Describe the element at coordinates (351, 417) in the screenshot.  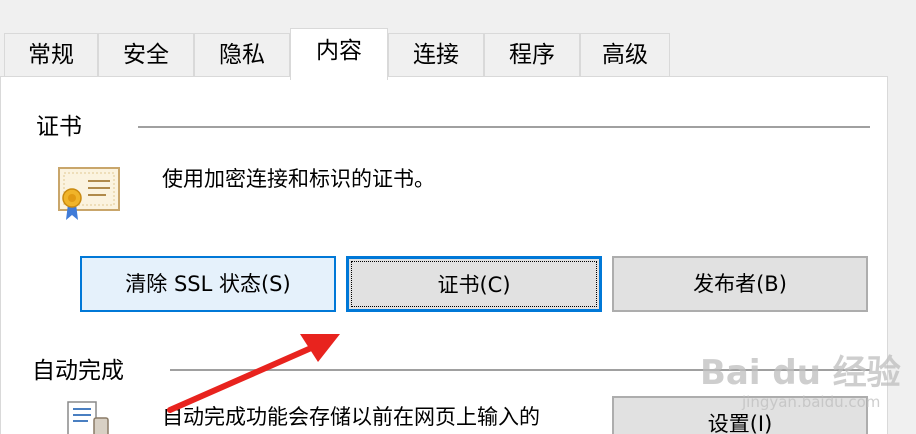
I see `autocomplete-description: 自动完成功能会存储以前在网页上输入的` at that location.